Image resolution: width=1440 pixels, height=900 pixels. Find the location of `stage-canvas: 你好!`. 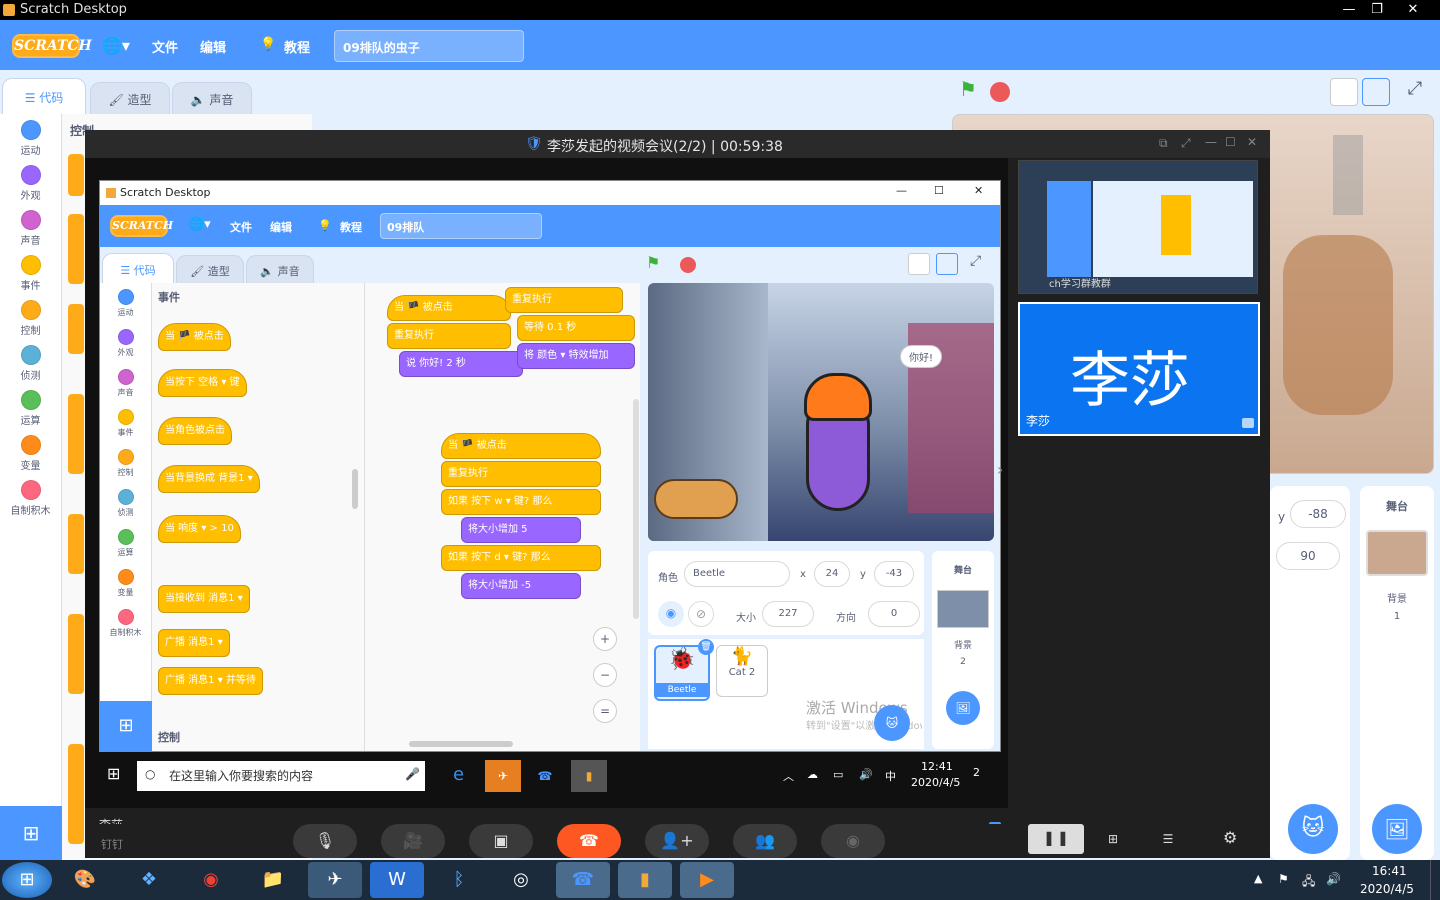

stage-canvas: 你好! is located at coordinates (821, 412).